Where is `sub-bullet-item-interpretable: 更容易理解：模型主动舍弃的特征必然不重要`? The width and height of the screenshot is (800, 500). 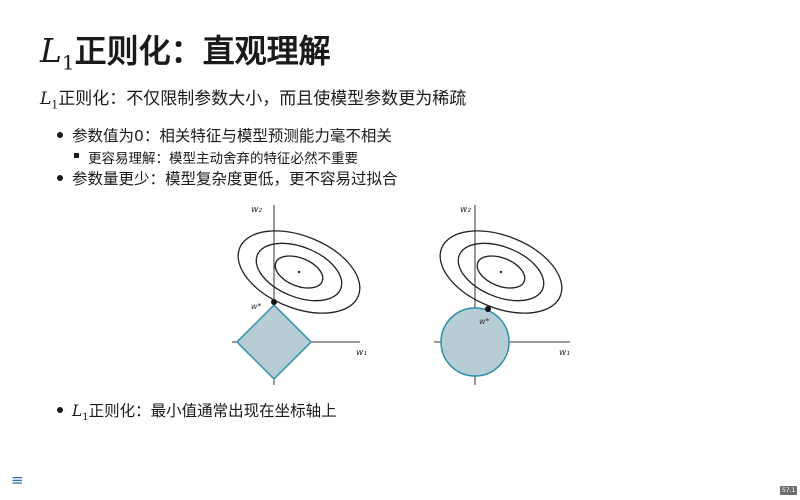
sub-bullet-item-interpretable: 更容易理解：模型主动舍弃的特征必然不重要 is located at coordinates (223, 159).